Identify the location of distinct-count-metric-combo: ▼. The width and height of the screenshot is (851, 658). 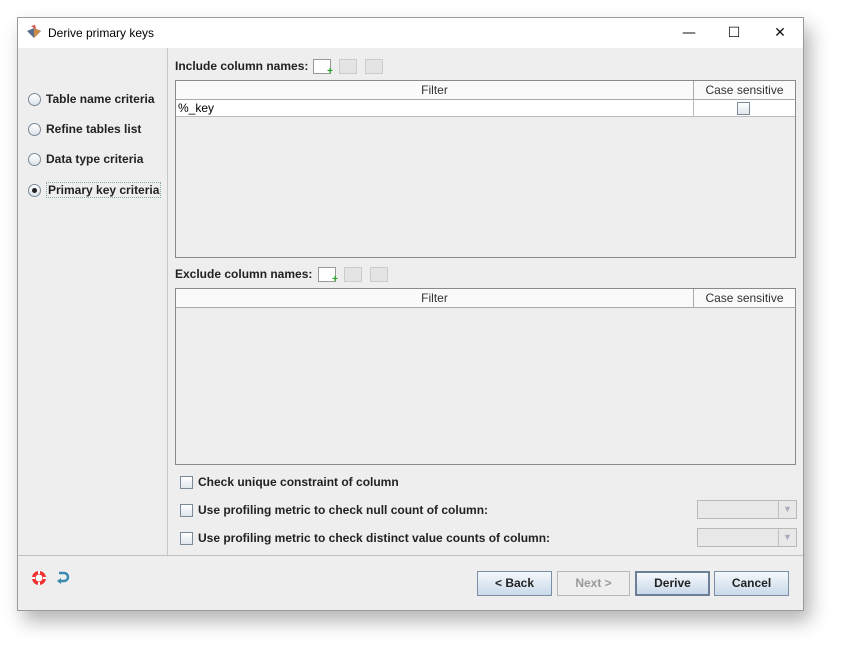
(747, 537).